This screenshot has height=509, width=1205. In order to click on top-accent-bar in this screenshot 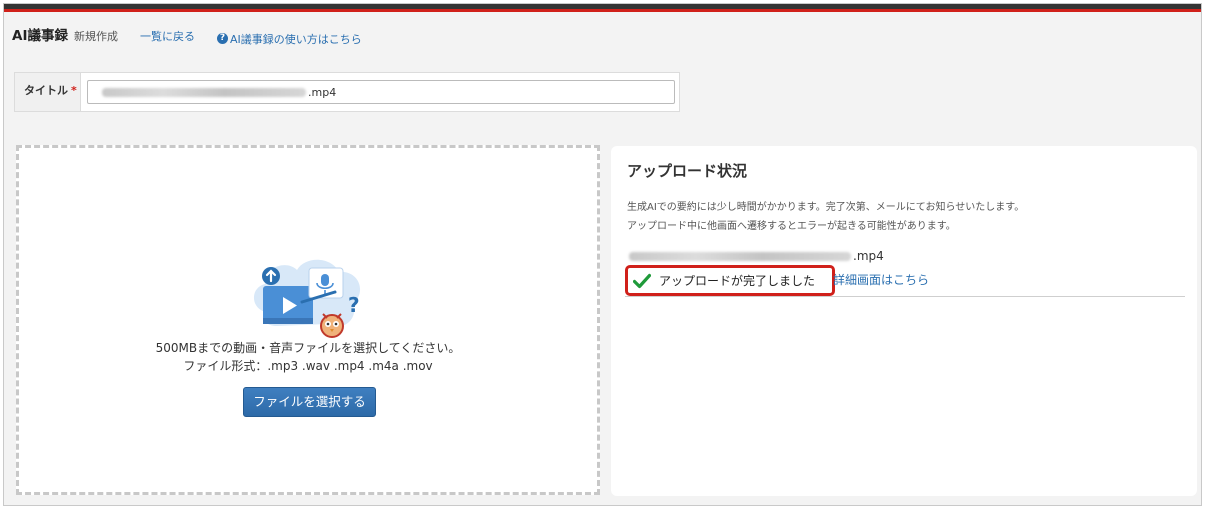, I will do `click(602, 8)`.